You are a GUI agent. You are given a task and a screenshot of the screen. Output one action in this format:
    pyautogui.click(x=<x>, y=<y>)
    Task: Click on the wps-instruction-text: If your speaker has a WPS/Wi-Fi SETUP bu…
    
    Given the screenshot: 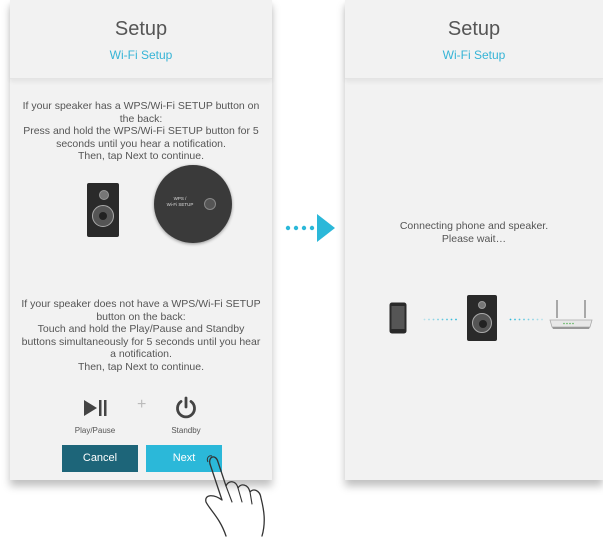 What is the action you would take?
    pyautogui.click(x=141, y=131)
    